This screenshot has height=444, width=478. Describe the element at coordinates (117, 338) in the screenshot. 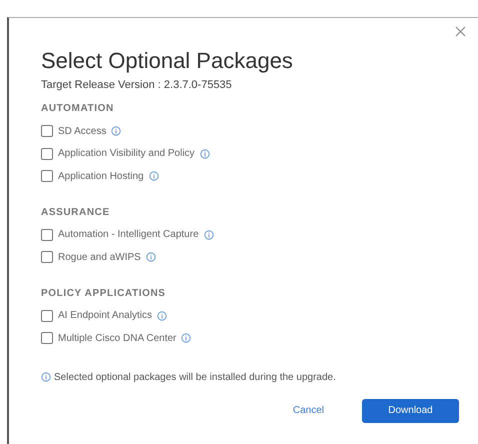

I see `package-label: Multiple Cisco DNA Center` at that location.